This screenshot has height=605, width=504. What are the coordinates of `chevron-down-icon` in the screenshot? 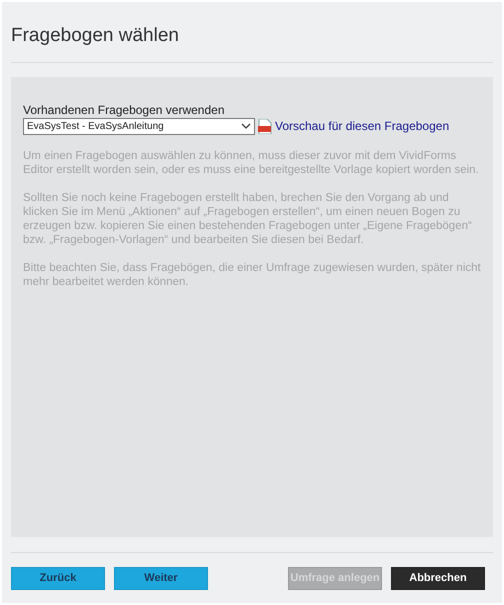 It's located at (246, 126).